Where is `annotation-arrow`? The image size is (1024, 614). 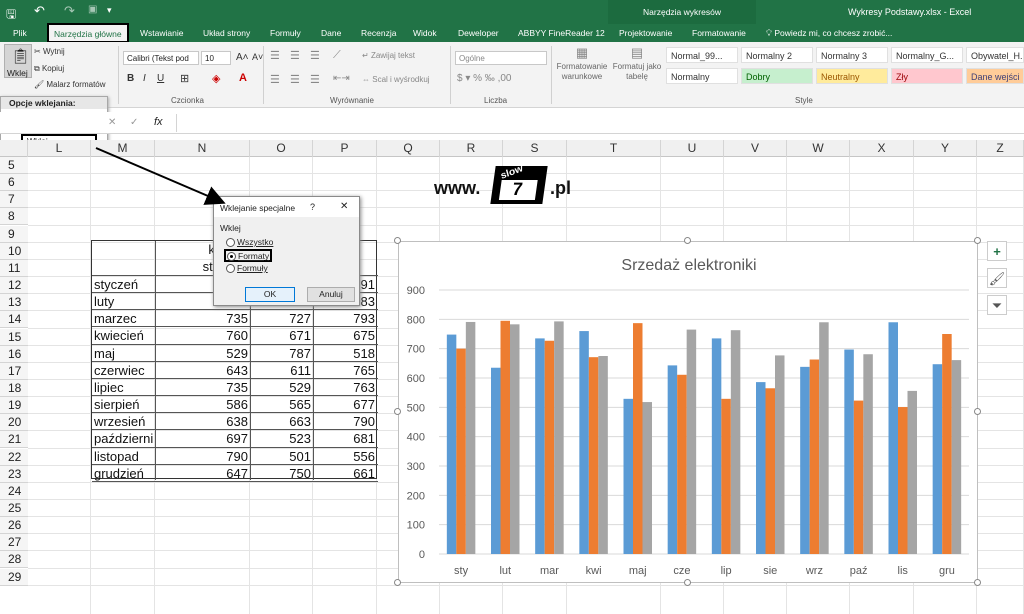
annotation-arrow is located at coordinates (160, 176).